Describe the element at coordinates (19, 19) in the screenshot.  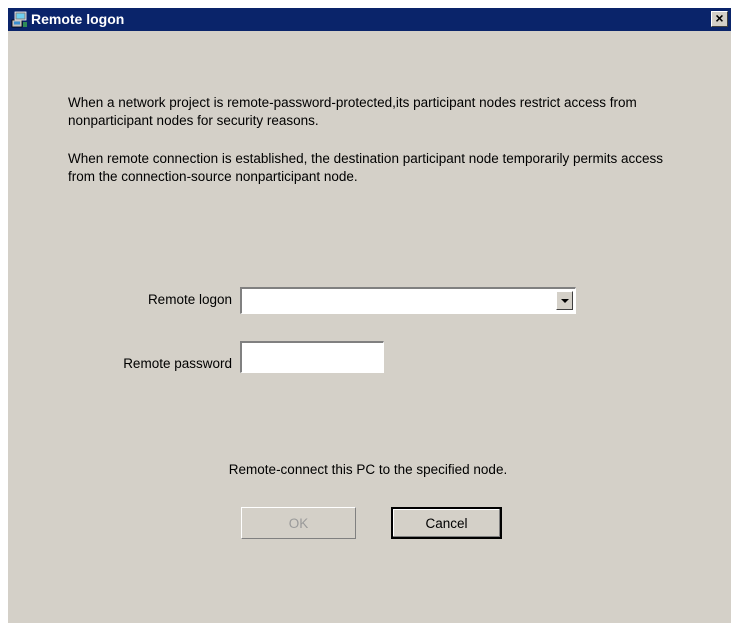
I see `network-computer-icon` at that location.